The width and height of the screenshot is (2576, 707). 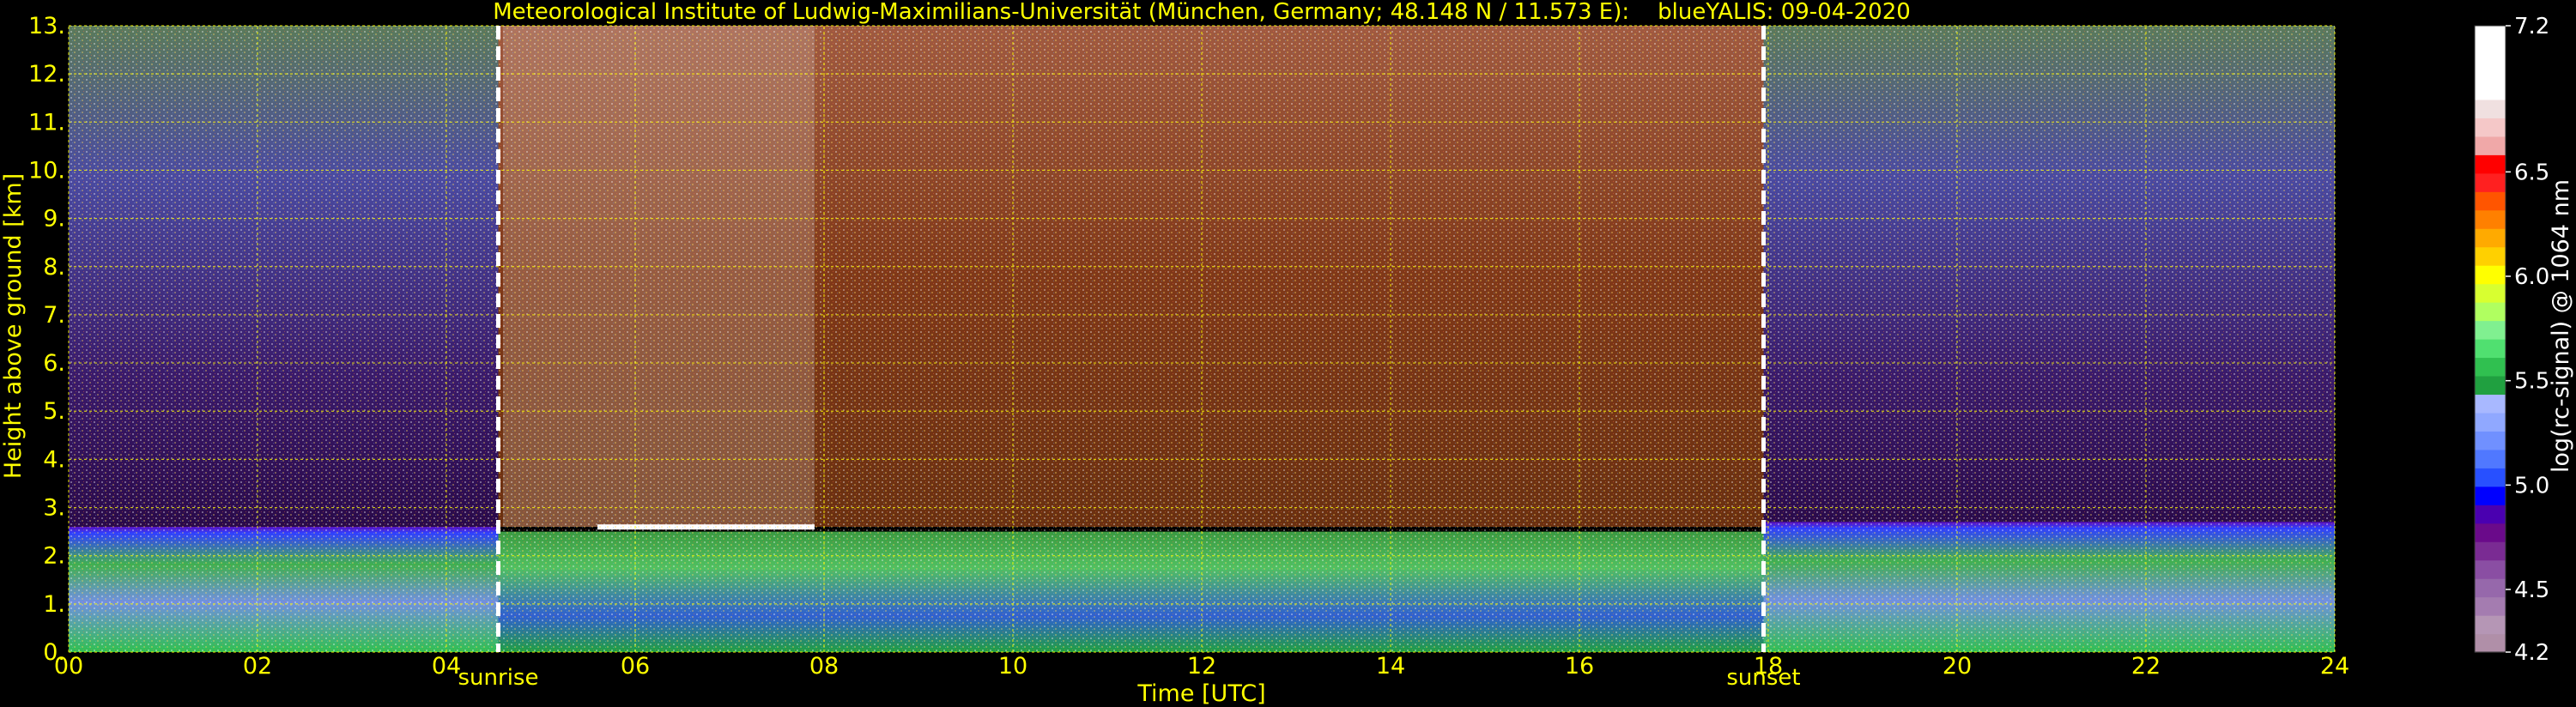 What do you see at coordinates (498, 678) in the screenshot?
I see `sunrise-label: sunrise` at bounding box center [498, 678].